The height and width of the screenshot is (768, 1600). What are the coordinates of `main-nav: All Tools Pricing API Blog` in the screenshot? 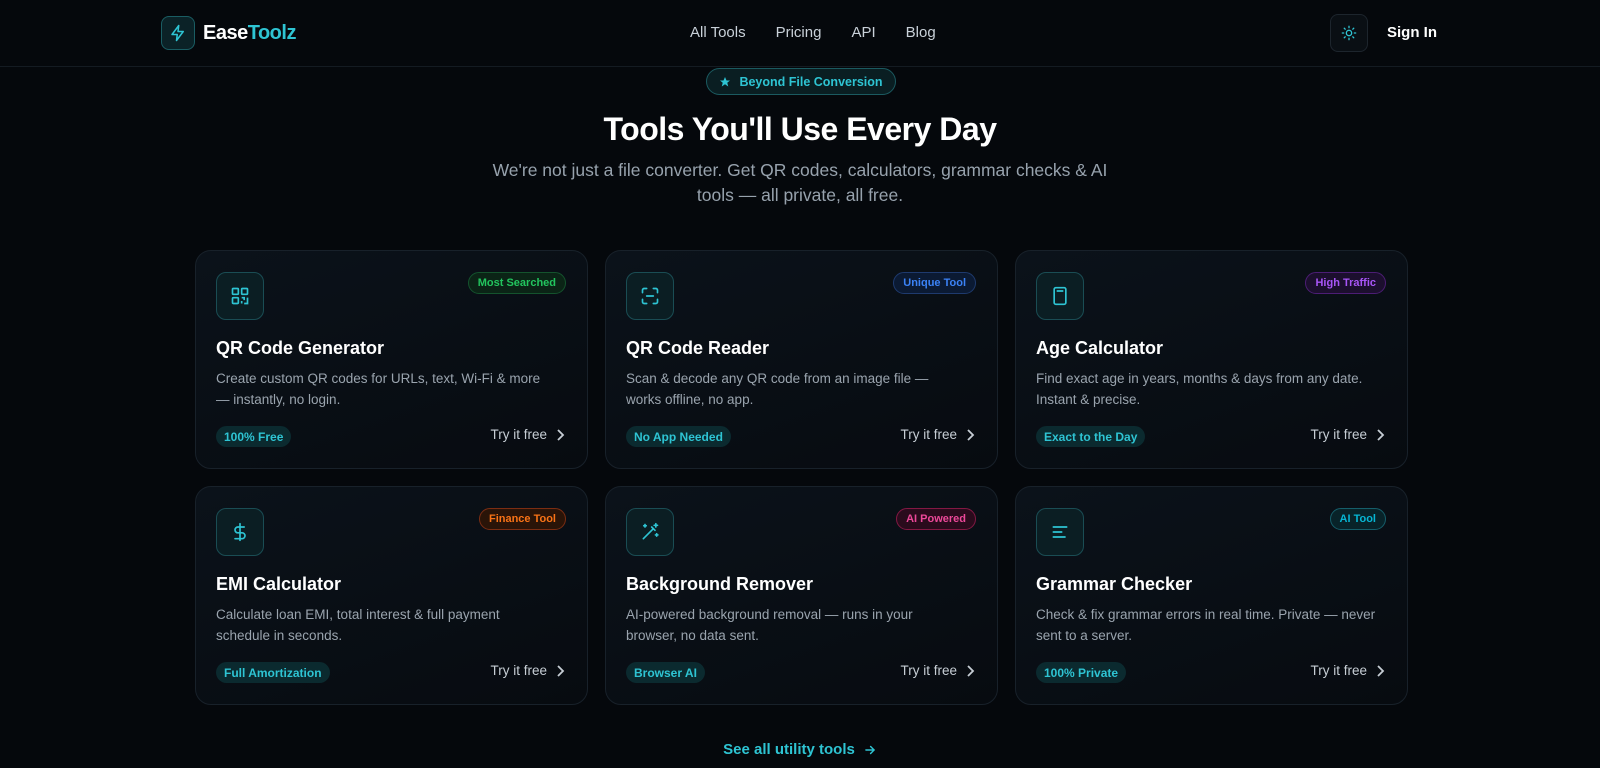 It's located at (828, 32).